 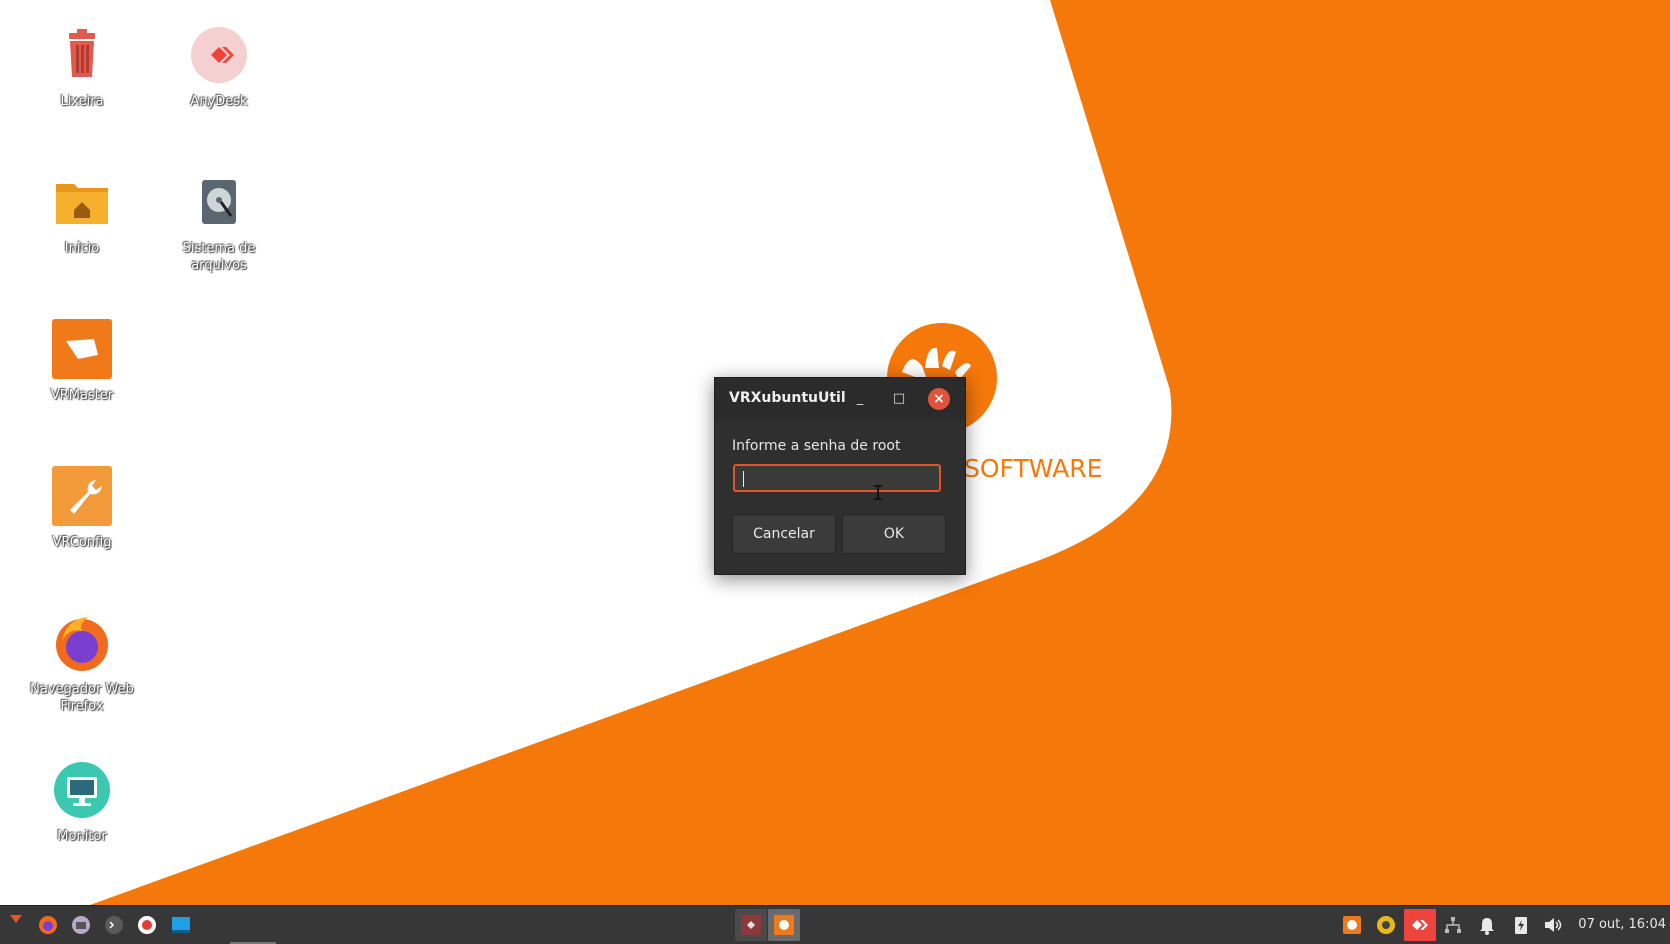 What do you see at coordinates (1553, 925) in the screenshot?
I see `volume-tray-icon` at bounding box center [1553, 925].